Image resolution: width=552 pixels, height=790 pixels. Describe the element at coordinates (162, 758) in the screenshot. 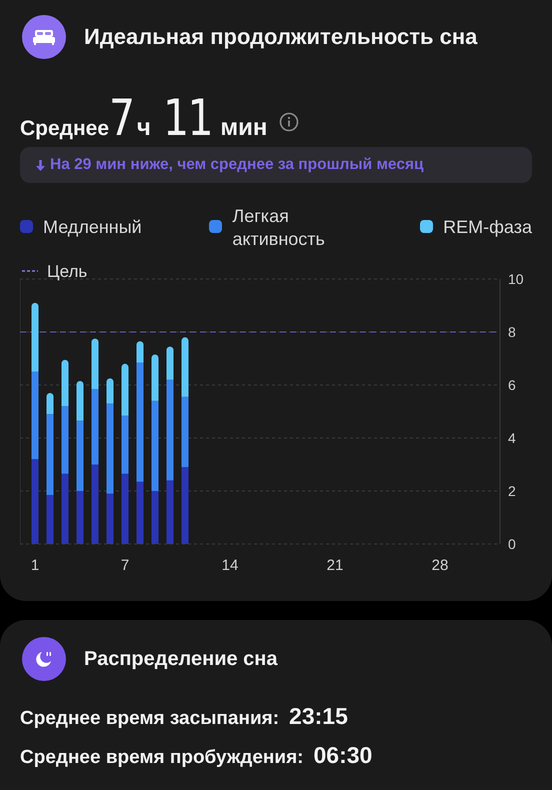

I see `stat-label: Среднее время пробуждения:` at that location.